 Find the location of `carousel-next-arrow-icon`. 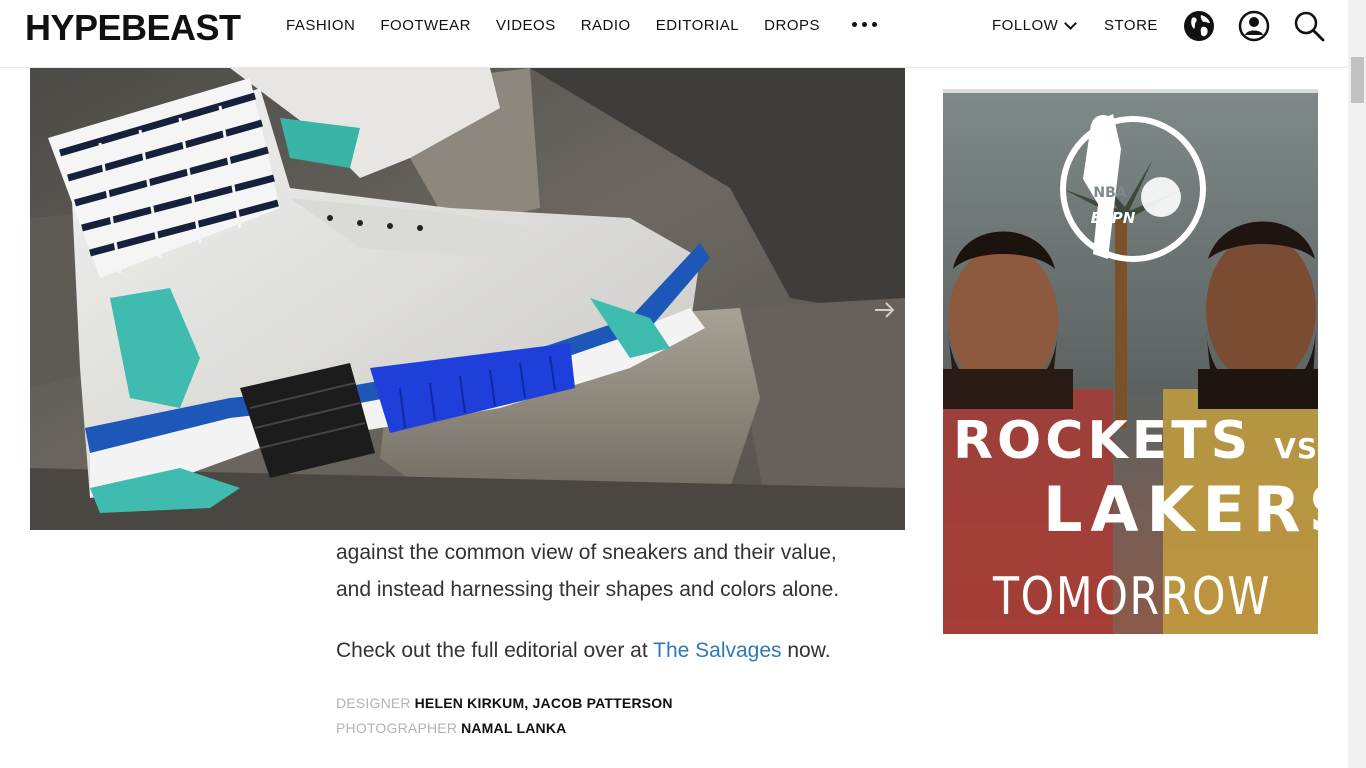

carousel-next-arrow-icon is located at coordinates (885, 310).